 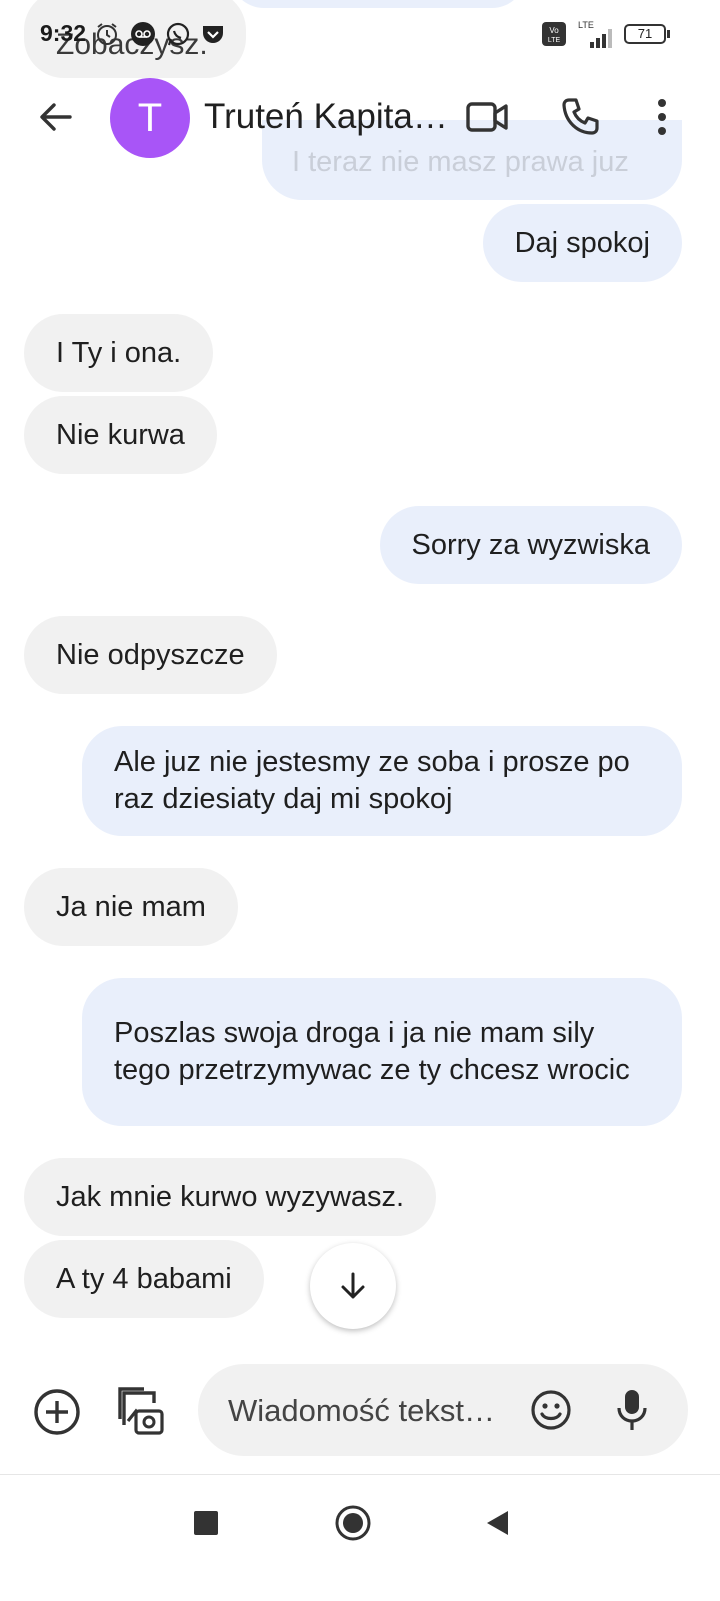 What do you see at coordinates (582, 243) in the screenshot?
I see `message-bubble-outgoing: Daj spokoj` at bounding box center [582, 243].